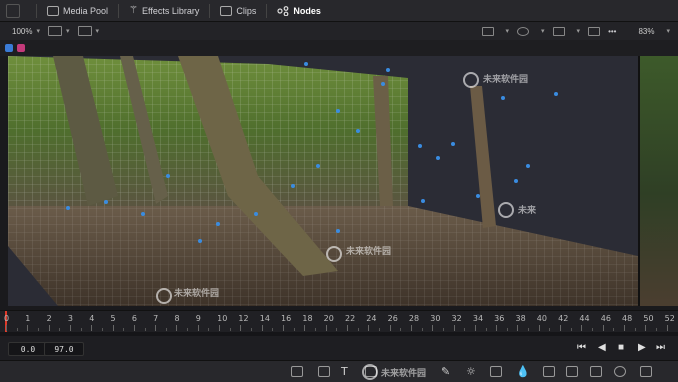 The image size is (678, 382). What do you see at coordinates (9, 48) in the screenshot?
I see `color-chip-blue-icon` at bounding box center [9, 48].